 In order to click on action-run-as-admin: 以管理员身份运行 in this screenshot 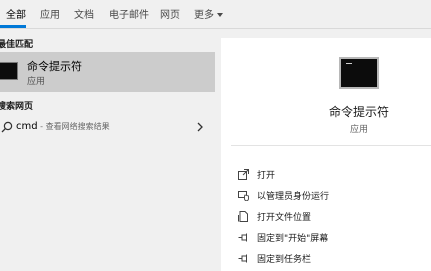, I will do `click(333, 196)`.